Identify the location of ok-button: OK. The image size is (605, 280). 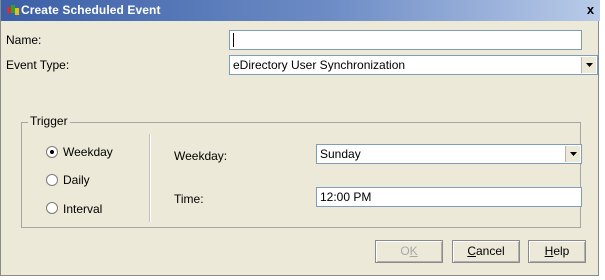
(409, 251).